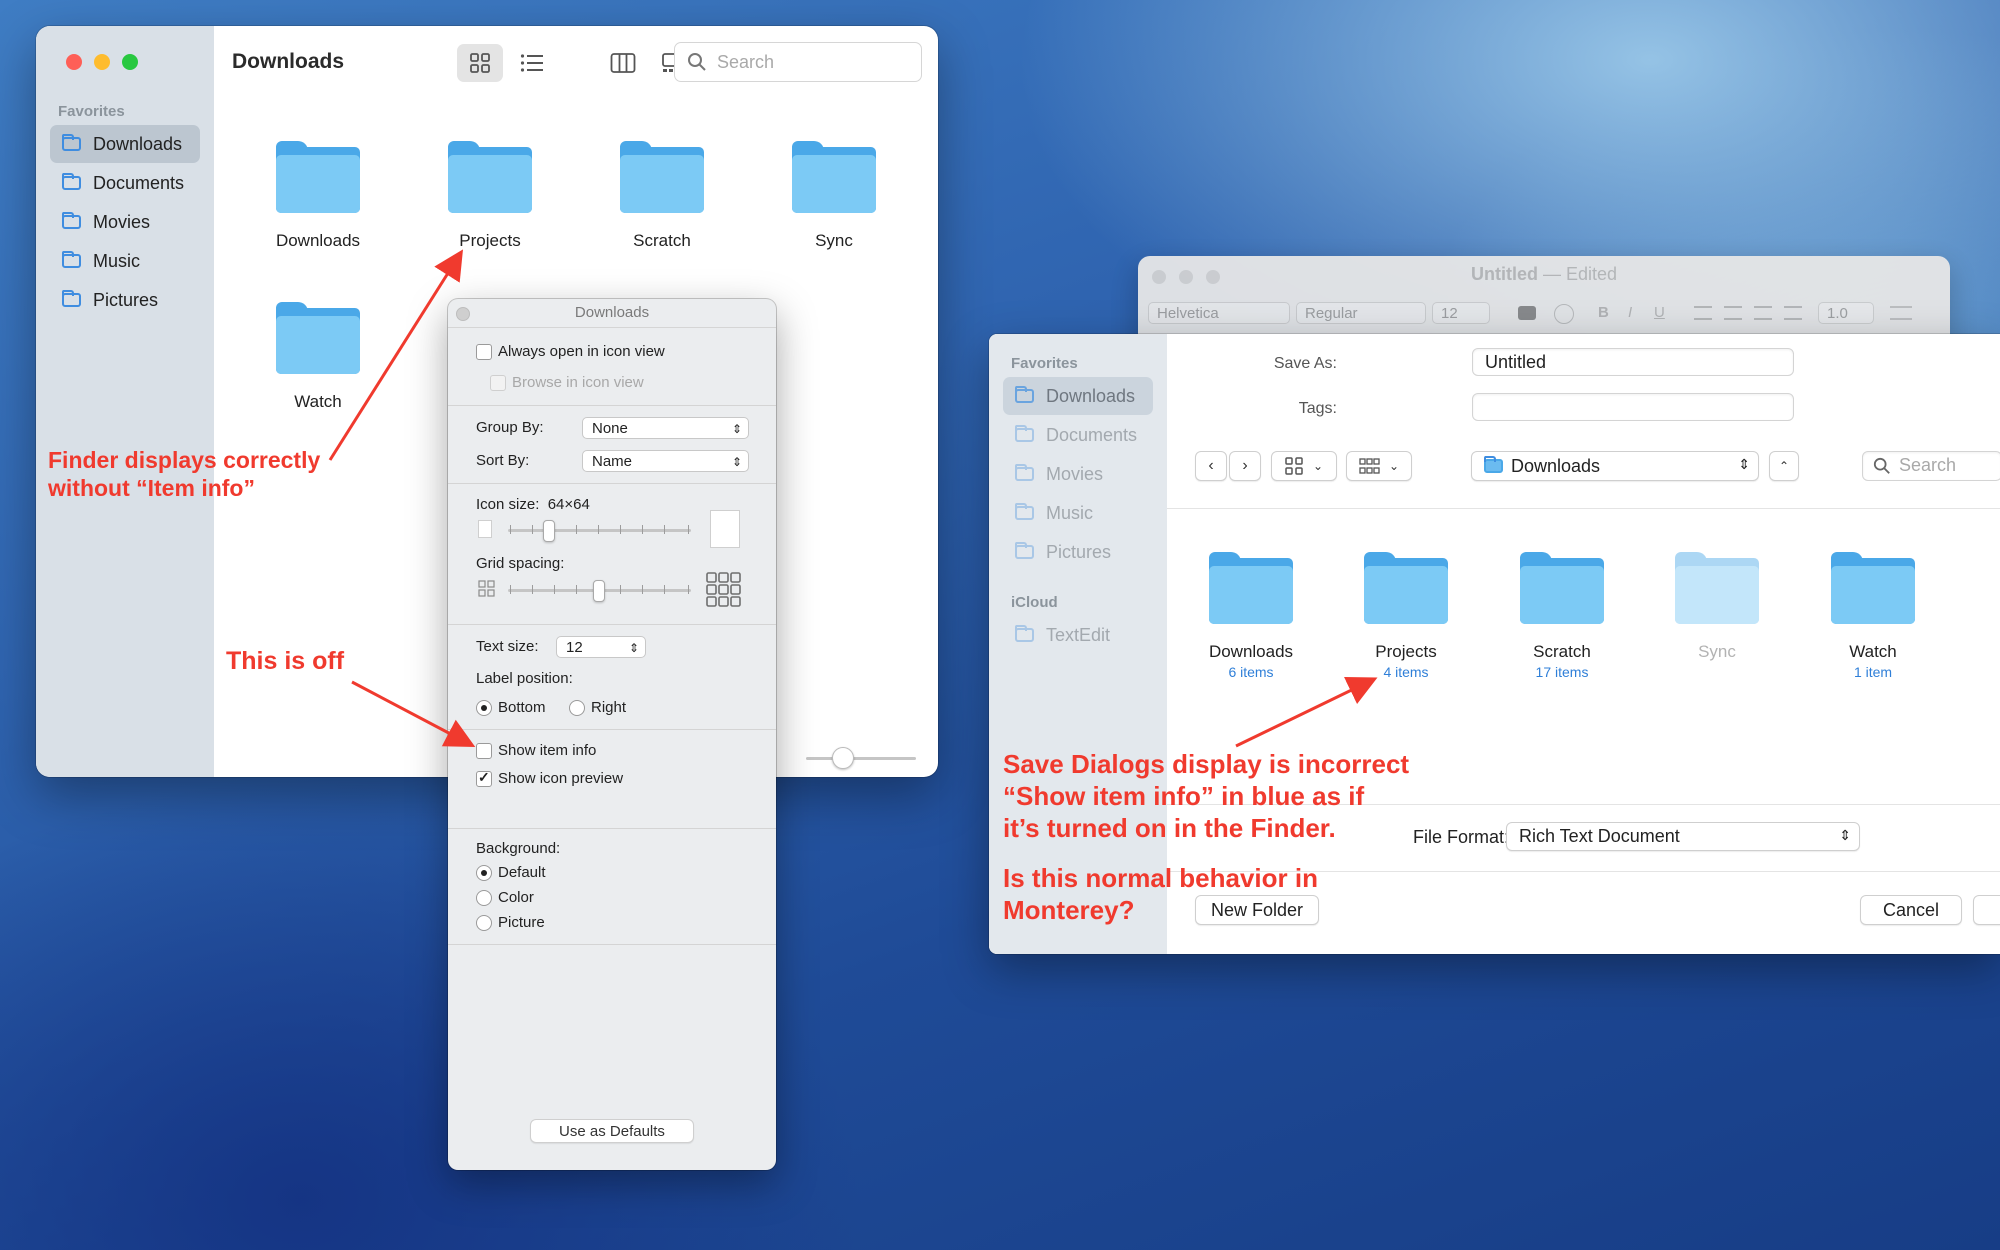 The width and height of the screenshot is (2000, 1250). Describe the element at coordinates (1034, 602) in the screenshot. I see `sidebar-heading-icloud: iCloud` at that location.